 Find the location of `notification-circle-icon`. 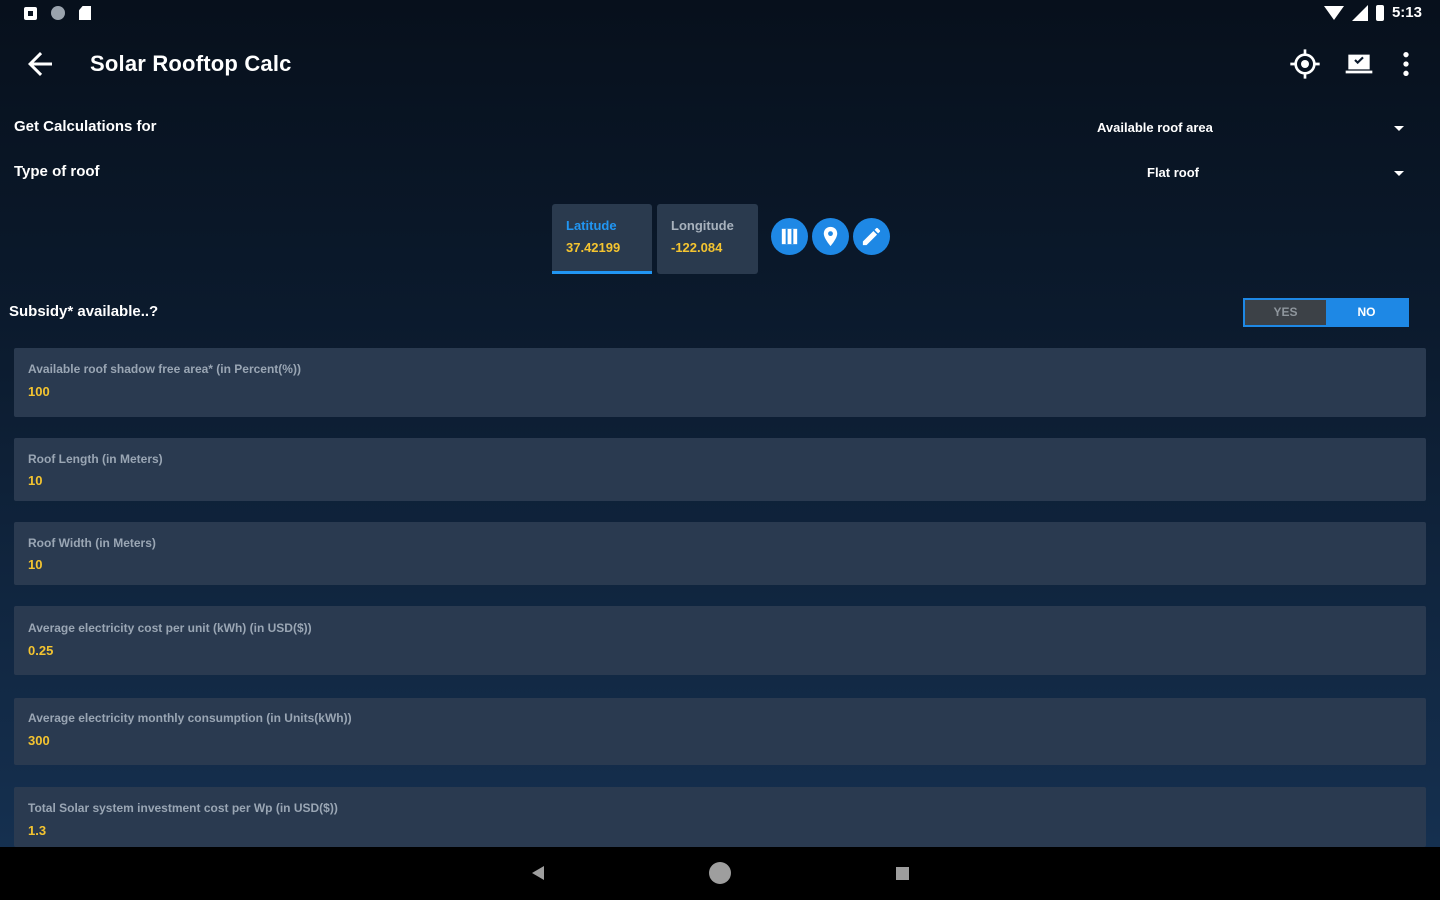

notification-circle-icon is located at coordinates (58, 13).